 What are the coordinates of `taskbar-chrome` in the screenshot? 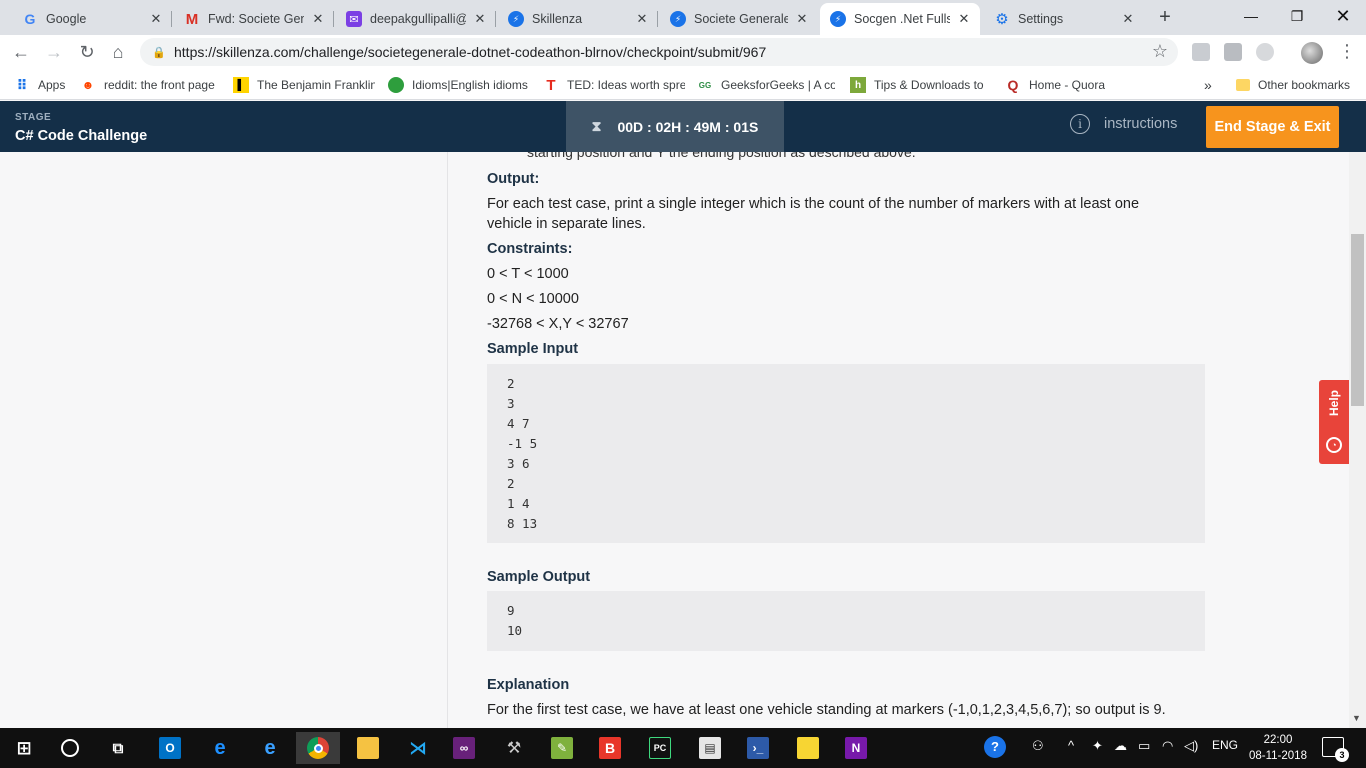 It's located at (318, 748).